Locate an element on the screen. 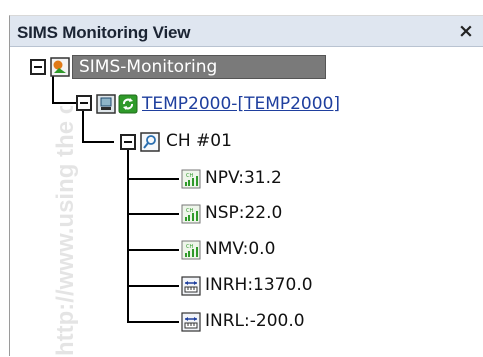 This screenshot has width=483, height=357. channel-node-label: CH #01 is located at coordinates (199, 141).